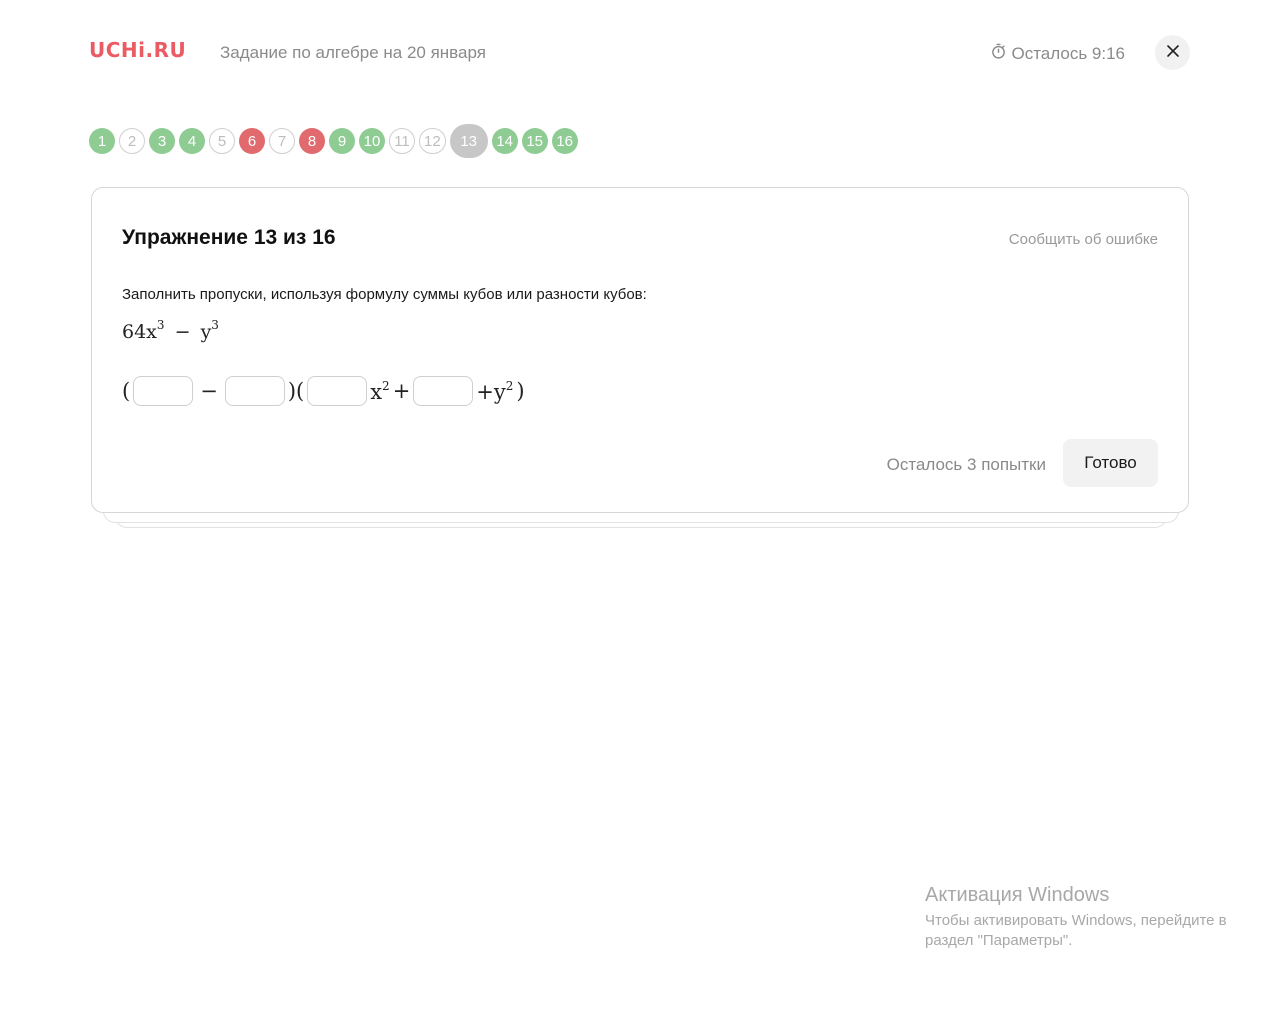 This screenshot has height=1024, width=1280. I want to click on watermark-line: раздел "Параметры"., so click(999, 940).